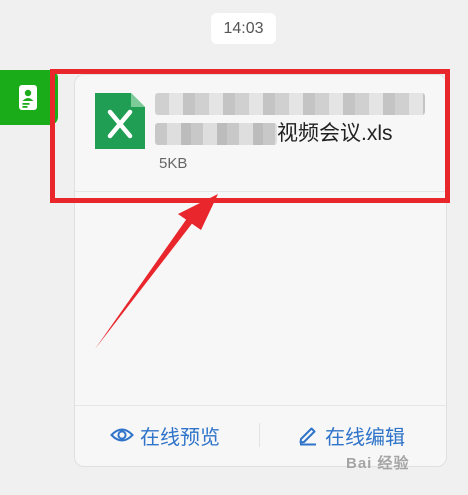  I want to click on eye-icon, so click(122, 435).